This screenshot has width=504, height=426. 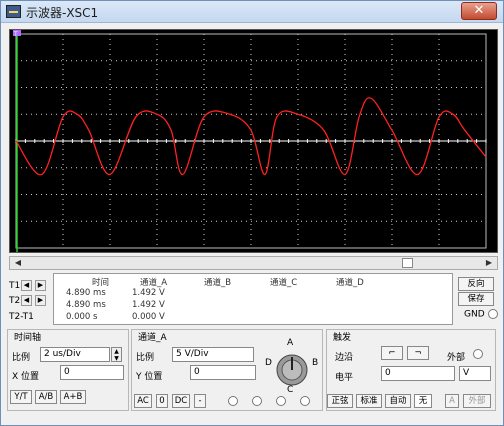 I want to click on none-button: 无, so click(x=423, y=401).